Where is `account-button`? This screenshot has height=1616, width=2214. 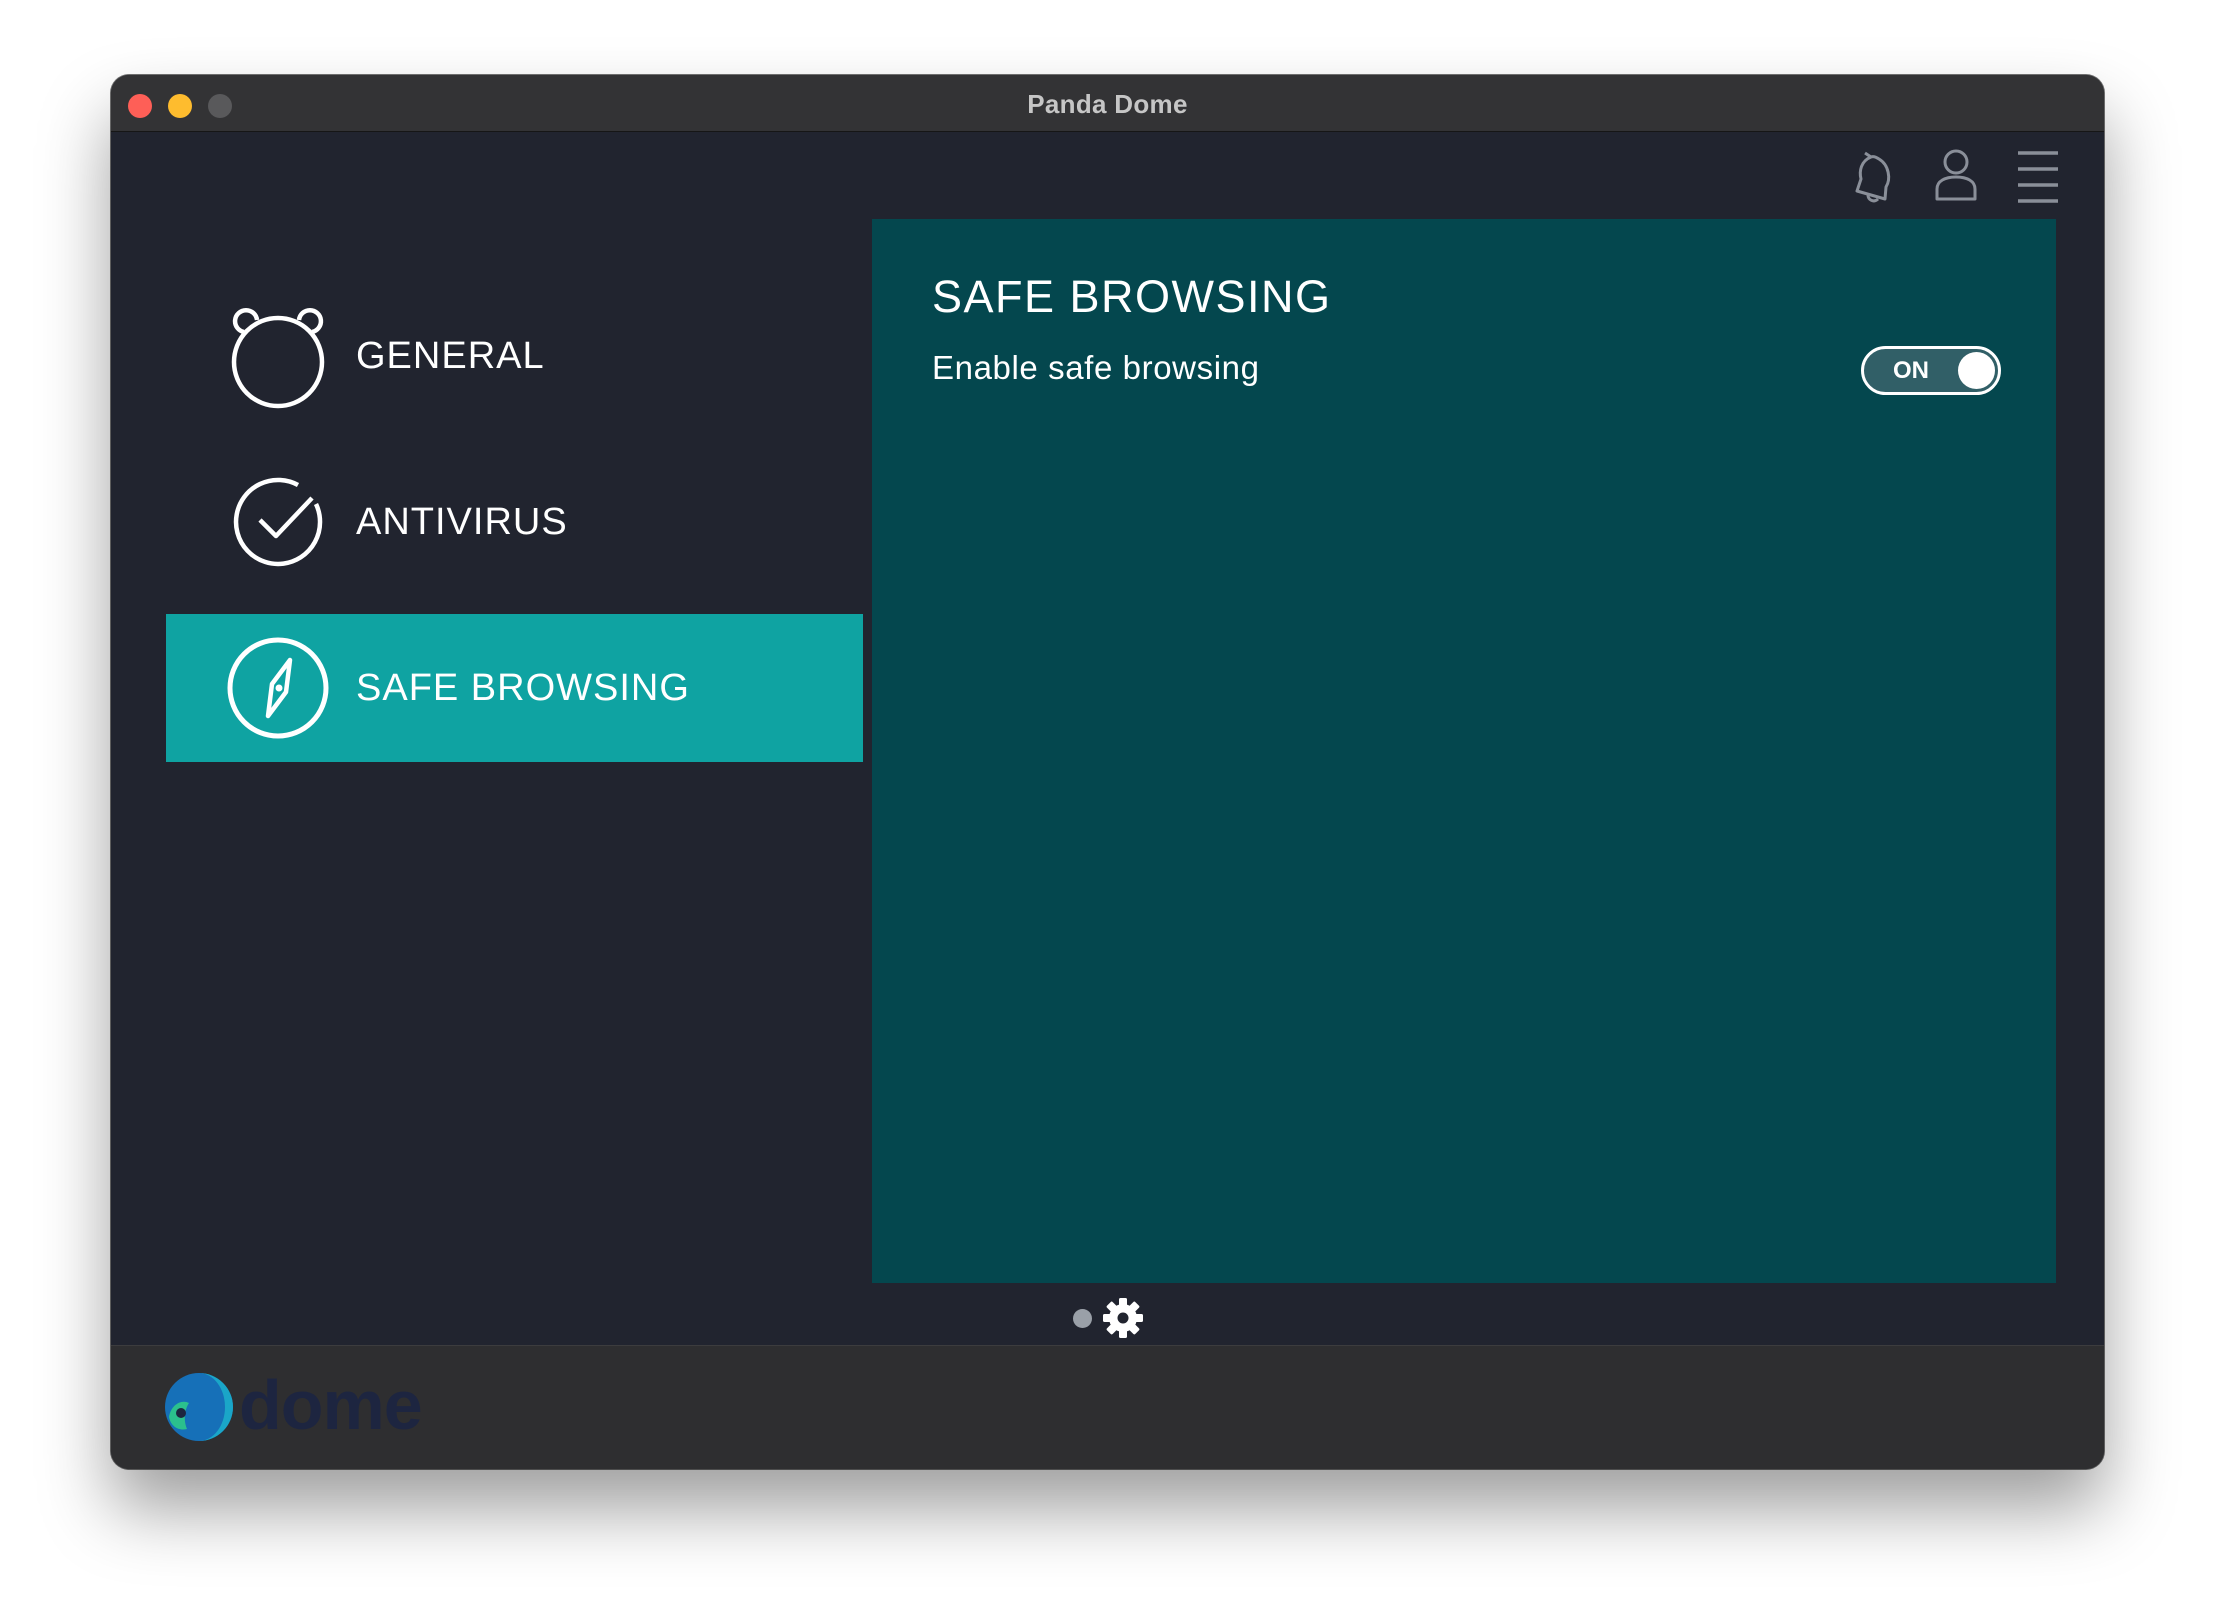
account-button is located at coordinates (1956, 175).